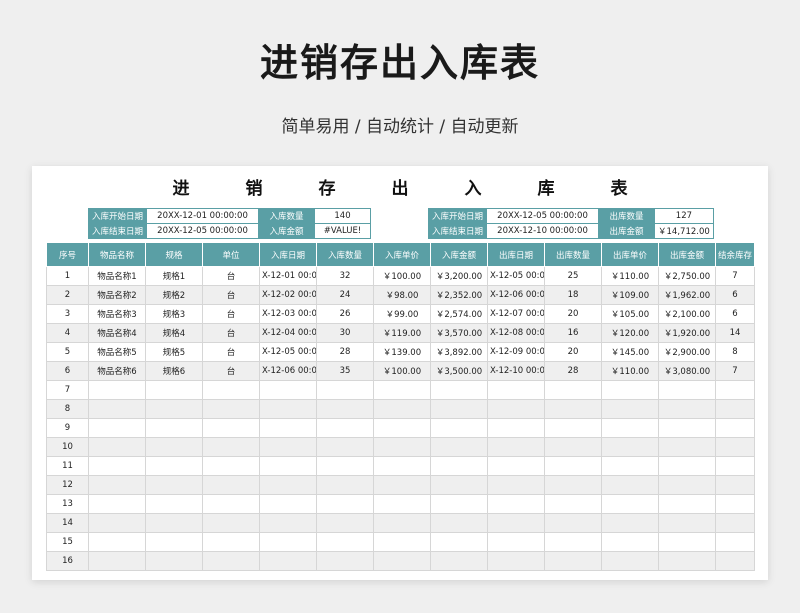  I want to click on table-cell: 5, so click(67, 352).